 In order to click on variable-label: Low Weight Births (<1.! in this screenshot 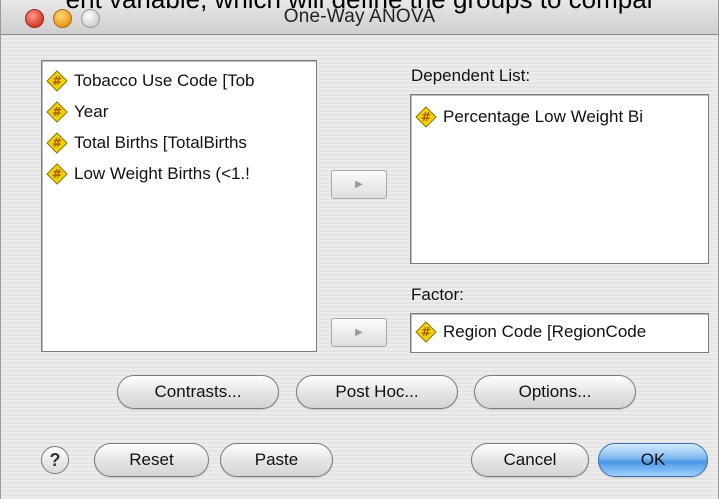, I will do `click(162, 173)`.